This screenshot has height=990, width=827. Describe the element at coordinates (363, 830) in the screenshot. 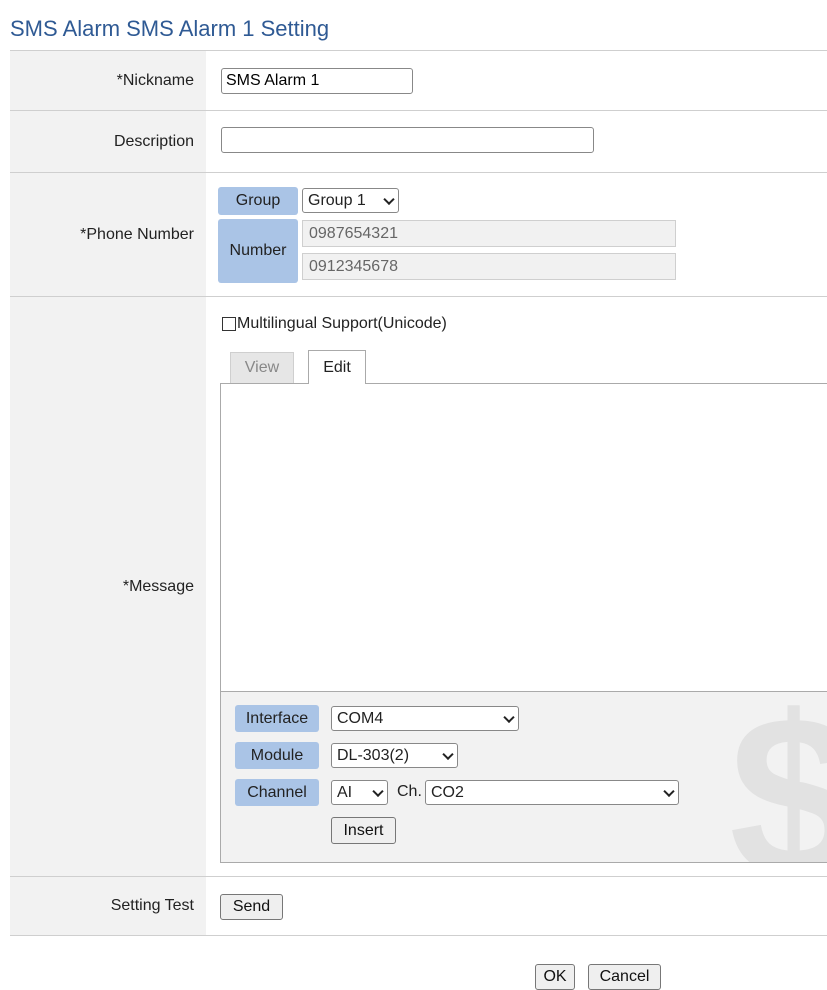

I see `insert-button: Insert` at that location.